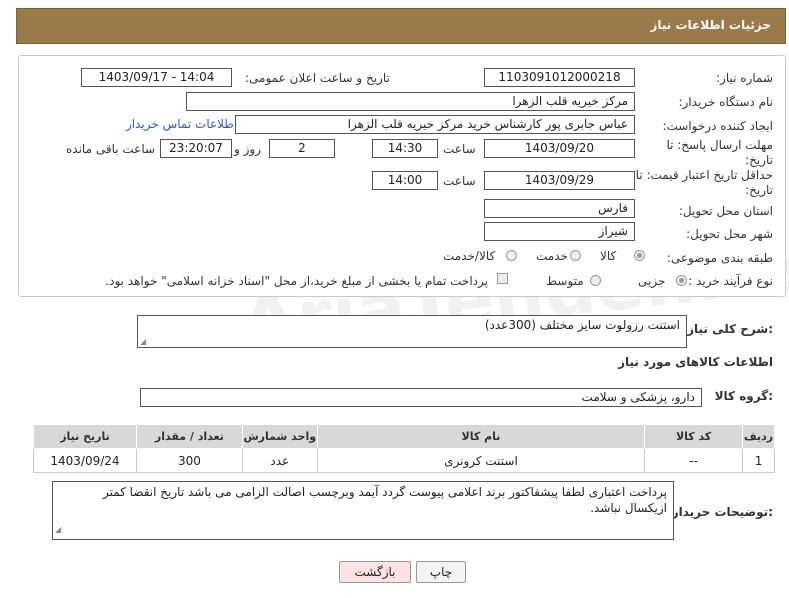  I want to click on price-time-label: ساعت, so click(459, 181).